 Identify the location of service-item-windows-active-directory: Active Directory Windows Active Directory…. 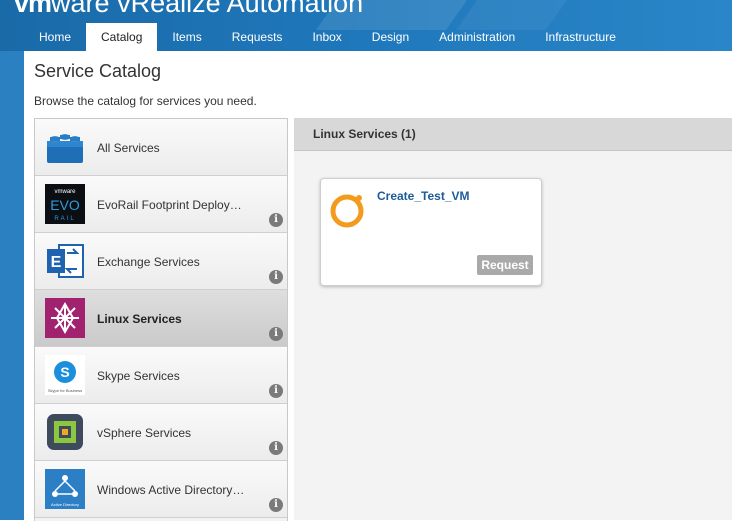
(161, 489).